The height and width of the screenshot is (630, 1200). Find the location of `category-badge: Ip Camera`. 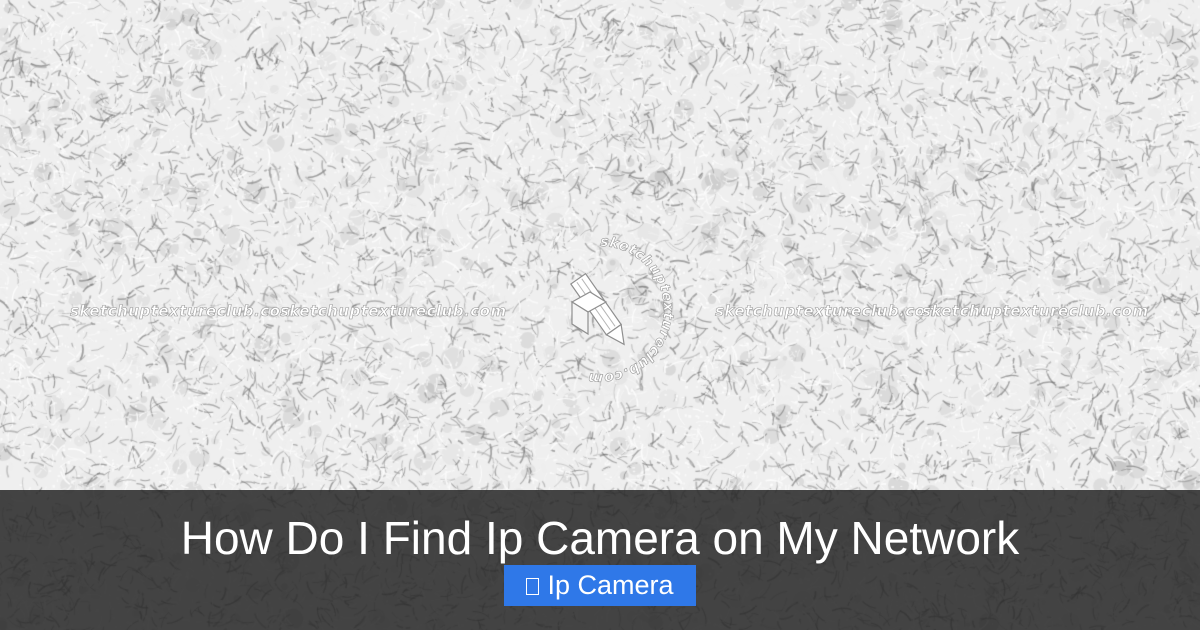

category-badge: Ip Camera is located at coordinates (600, 585).